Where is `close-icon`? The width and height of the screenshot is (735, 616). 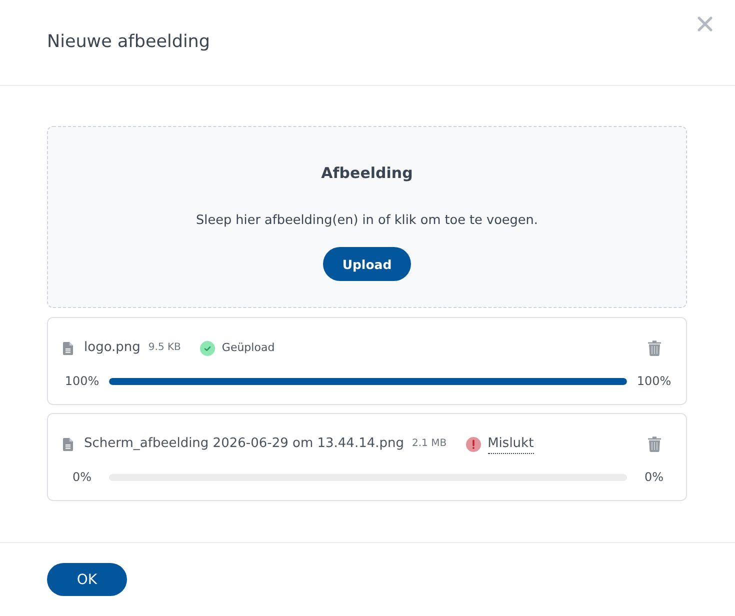 close-icon is located at coordinates (705, 24).